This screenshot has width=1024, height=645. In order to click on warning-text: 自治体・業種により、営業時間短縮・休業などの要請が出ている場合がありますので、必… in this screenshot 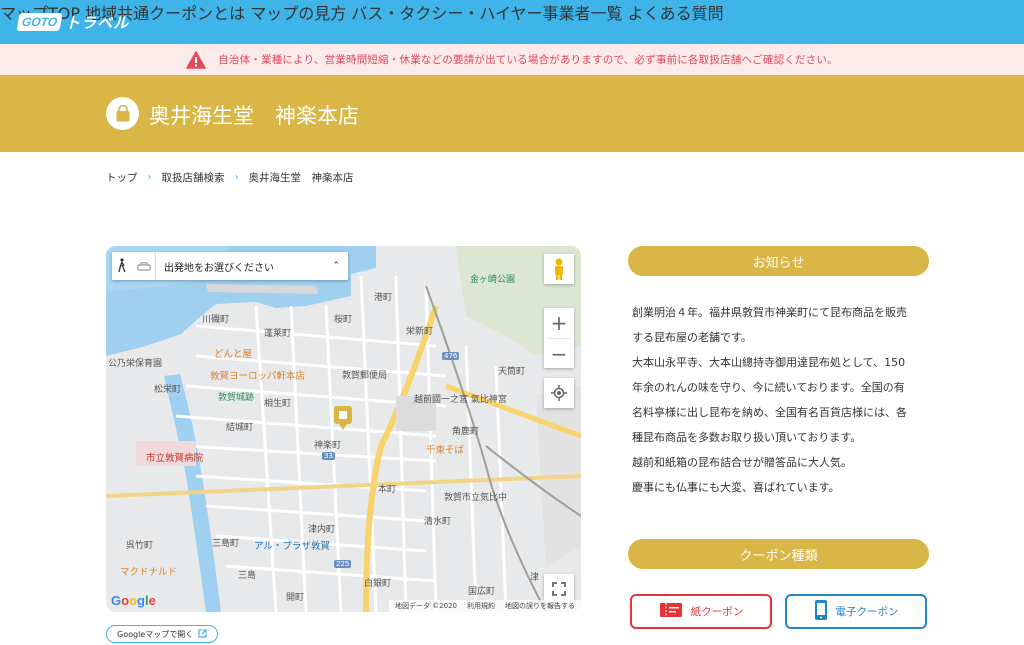, I will do `click(528, 60)`.